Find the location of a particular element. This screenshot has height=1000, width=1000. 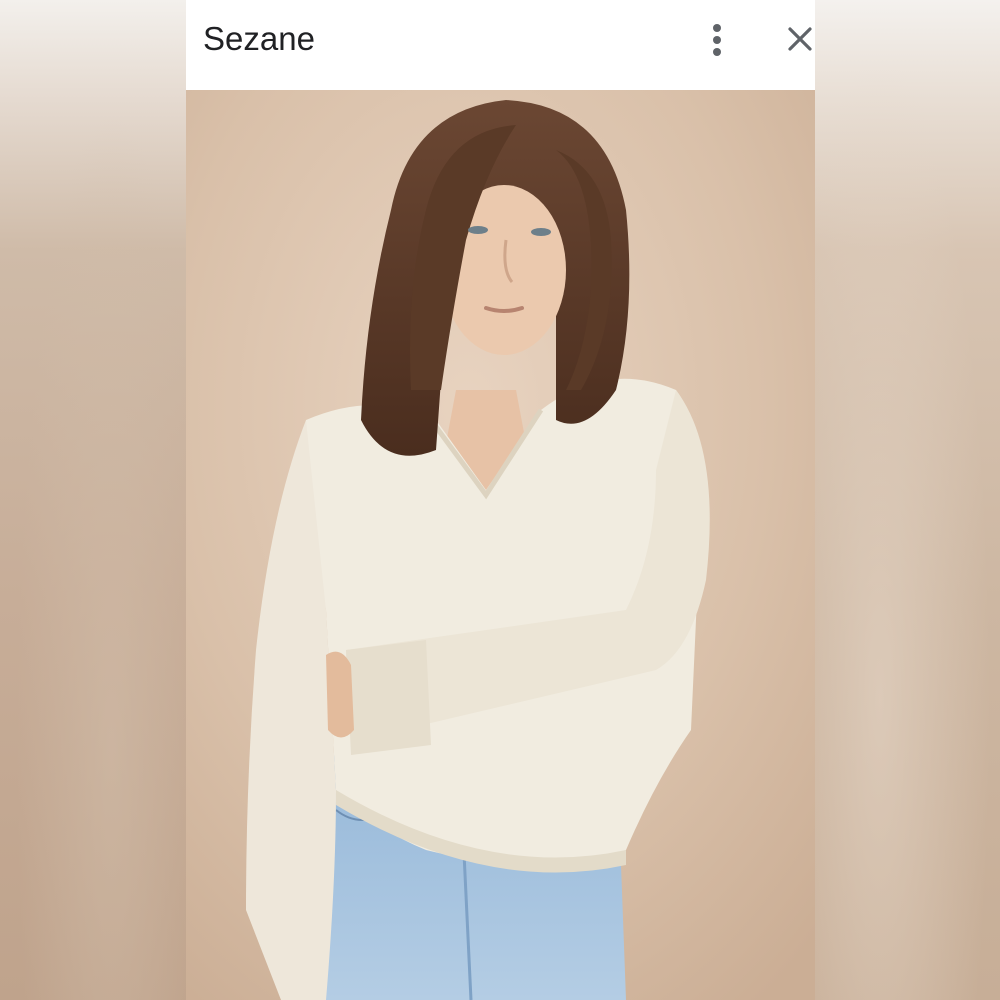

source-title: Sezane is located at coordinates (259, 38).